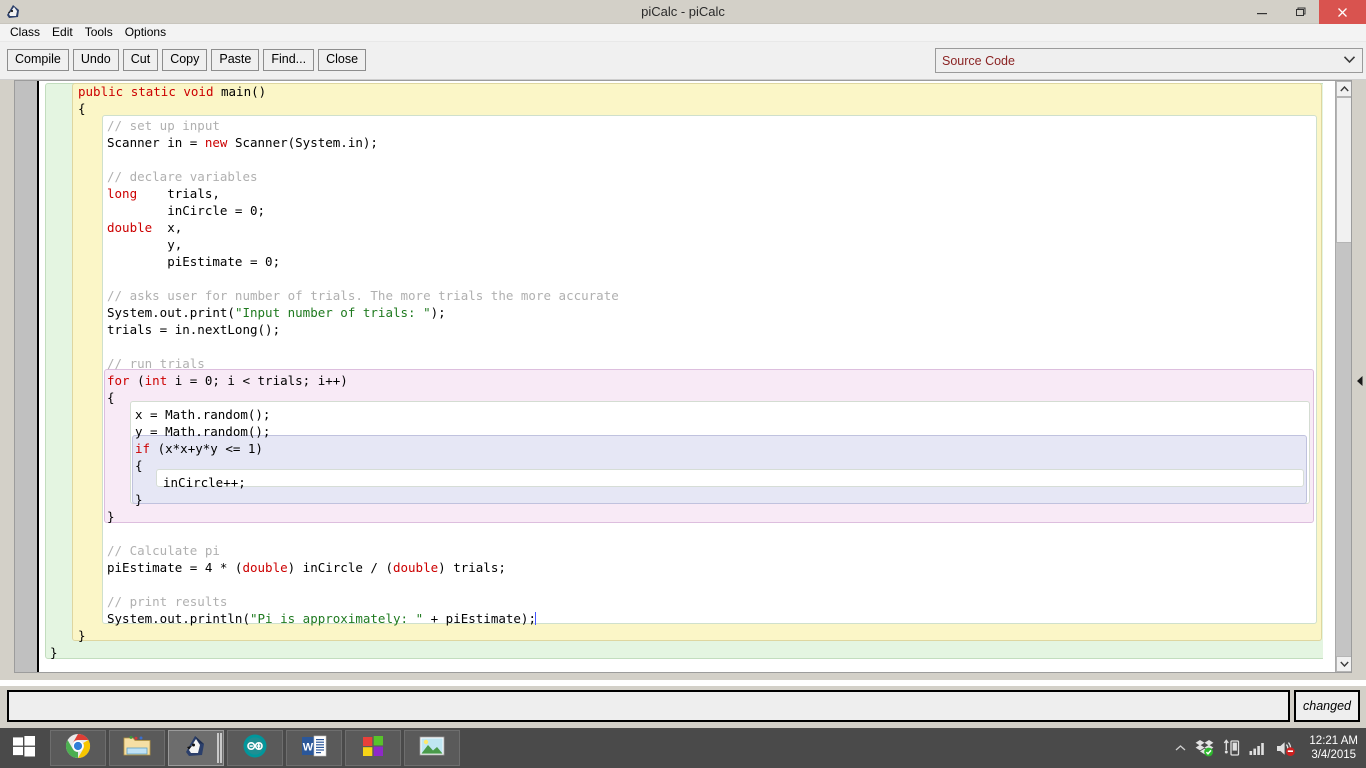  I want to click on menu-class: Class, so click(25, 32).